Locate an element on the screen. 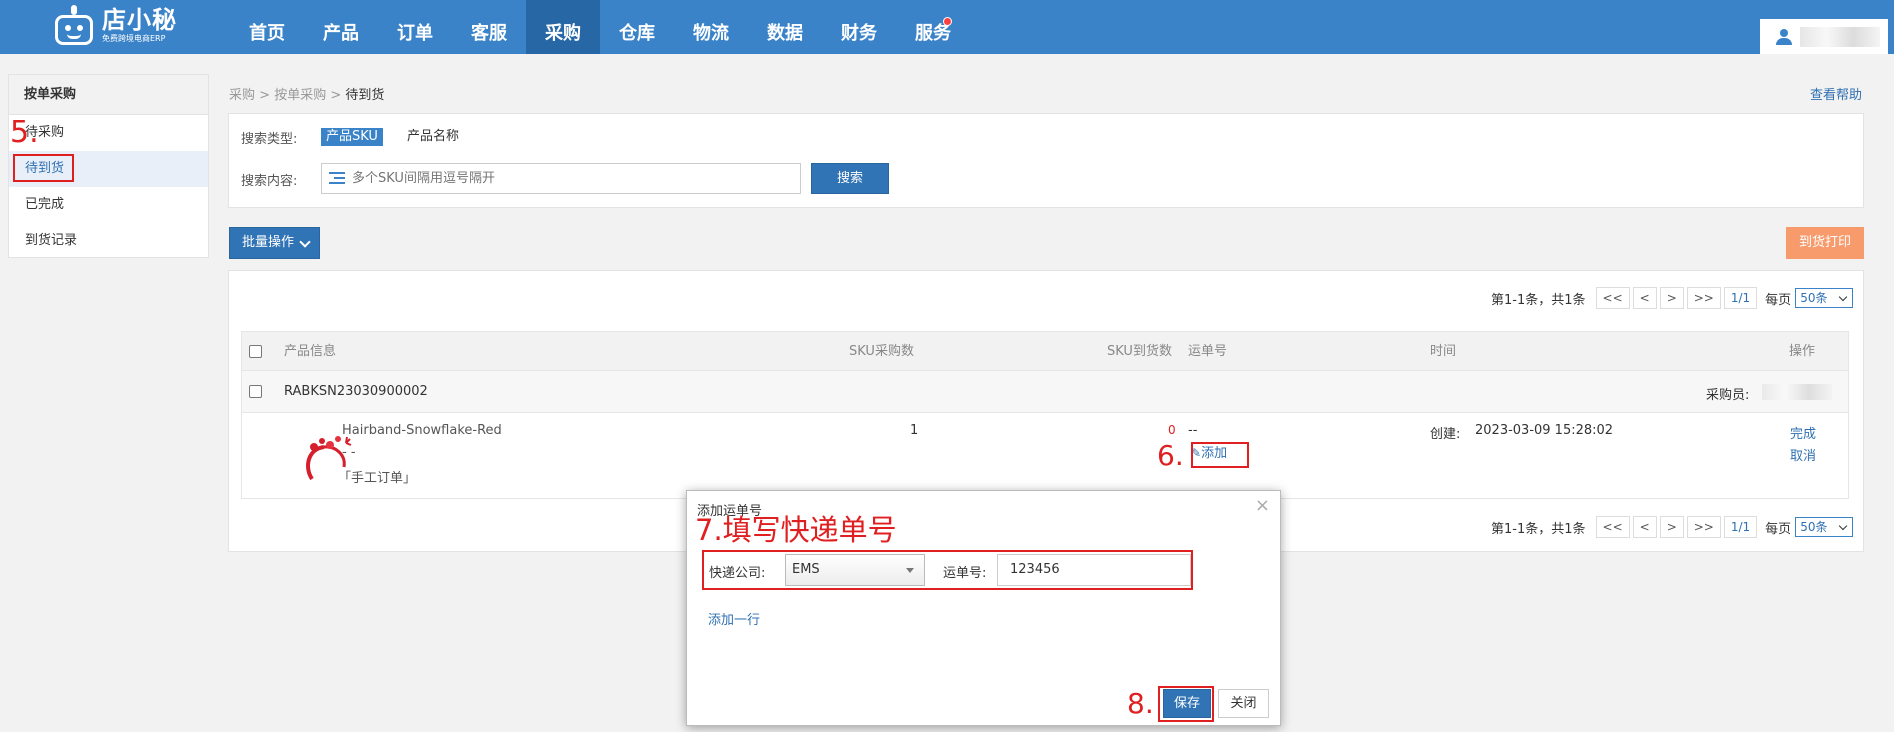 Image resolution: width=1894 pixels, height=732 pixels. annotation-box-save is located at coordinates (1186, 704).